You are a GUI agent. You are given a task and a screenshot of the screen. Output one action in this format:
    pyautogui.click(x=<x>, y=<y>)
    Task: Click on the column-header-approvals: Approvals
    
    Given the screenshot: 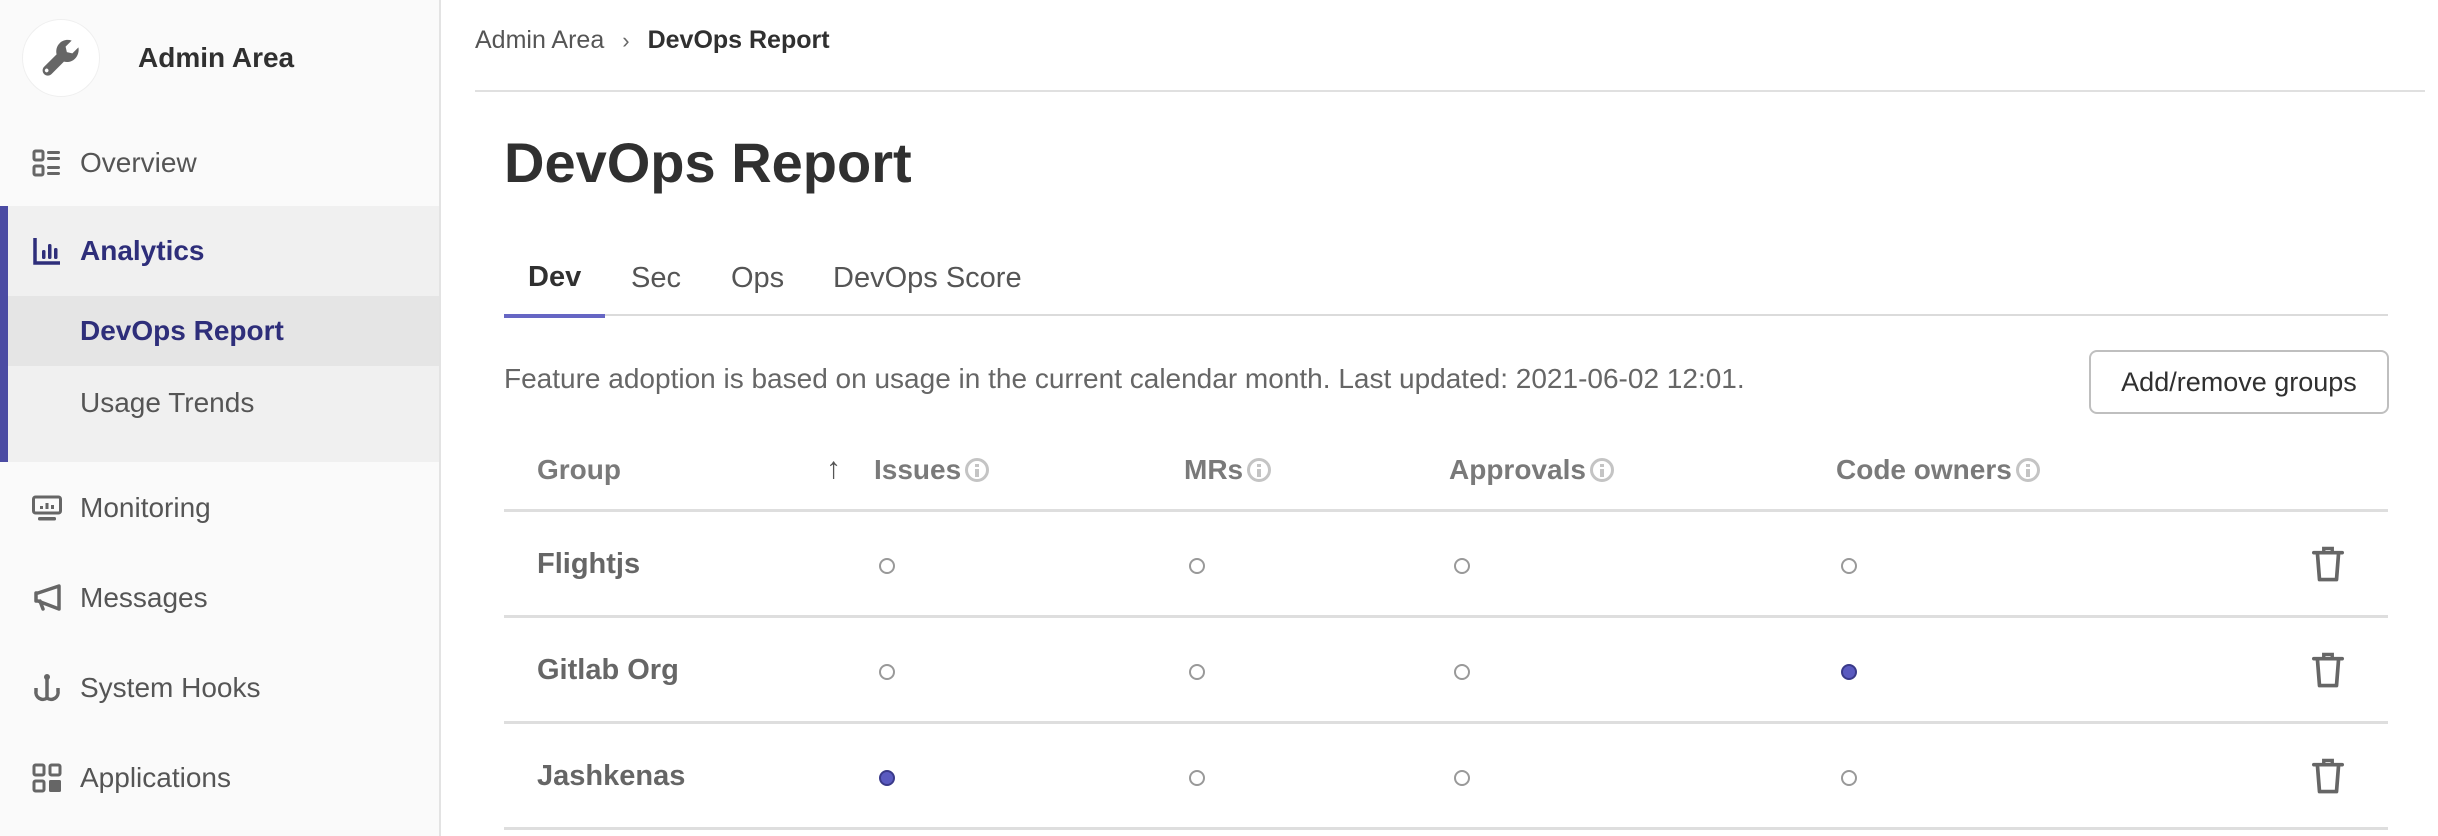 What is the action you would take?
    pyautogui.click(x=1531, y=470)
    